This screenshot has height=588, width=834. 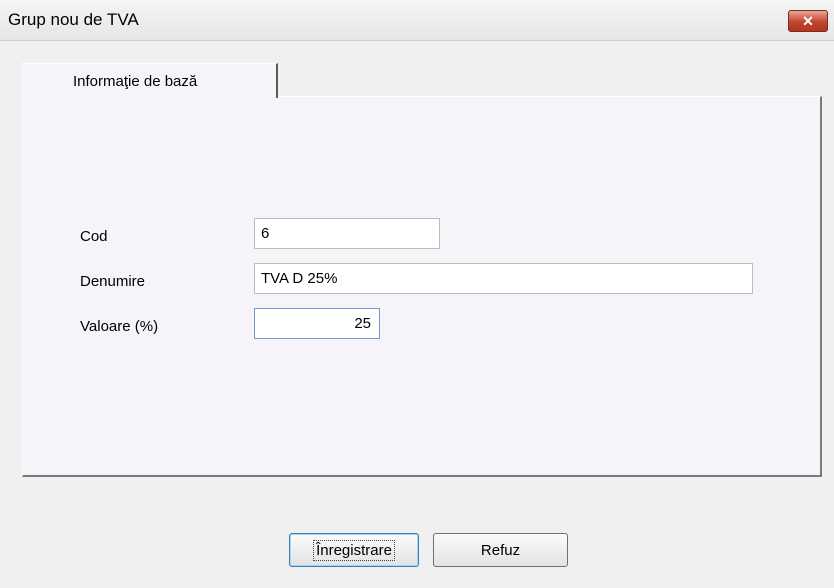 I want to click on valoare-input: 25, so click(x=317, y=323).